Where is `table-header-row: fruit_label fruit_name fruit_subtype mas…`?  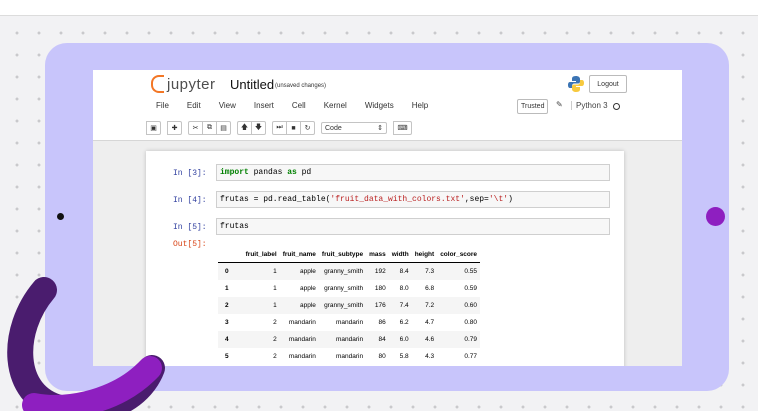 table-header-row: fruit_label fruit_name fruit_subtype mas… is located at coordinates (349, 255).